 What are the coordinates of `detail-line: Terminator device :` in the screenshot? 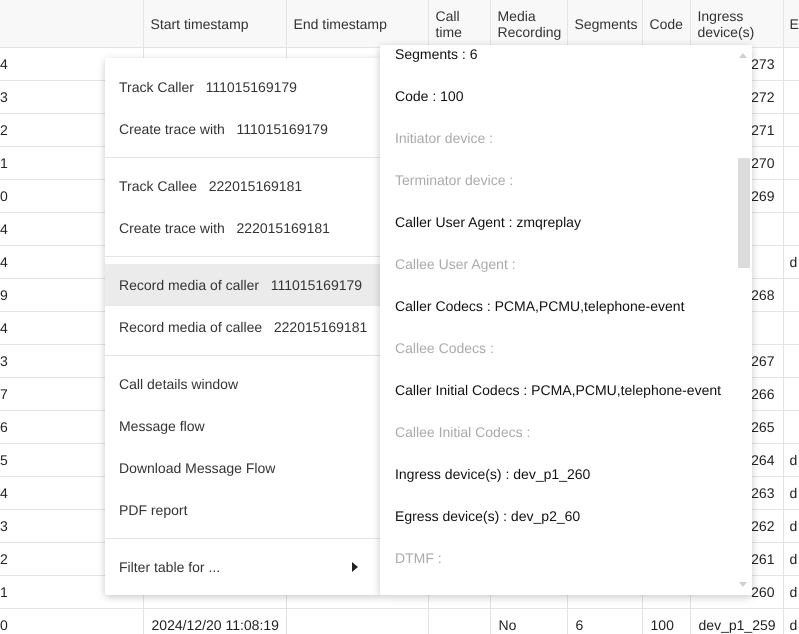 It's located at (454, 180).